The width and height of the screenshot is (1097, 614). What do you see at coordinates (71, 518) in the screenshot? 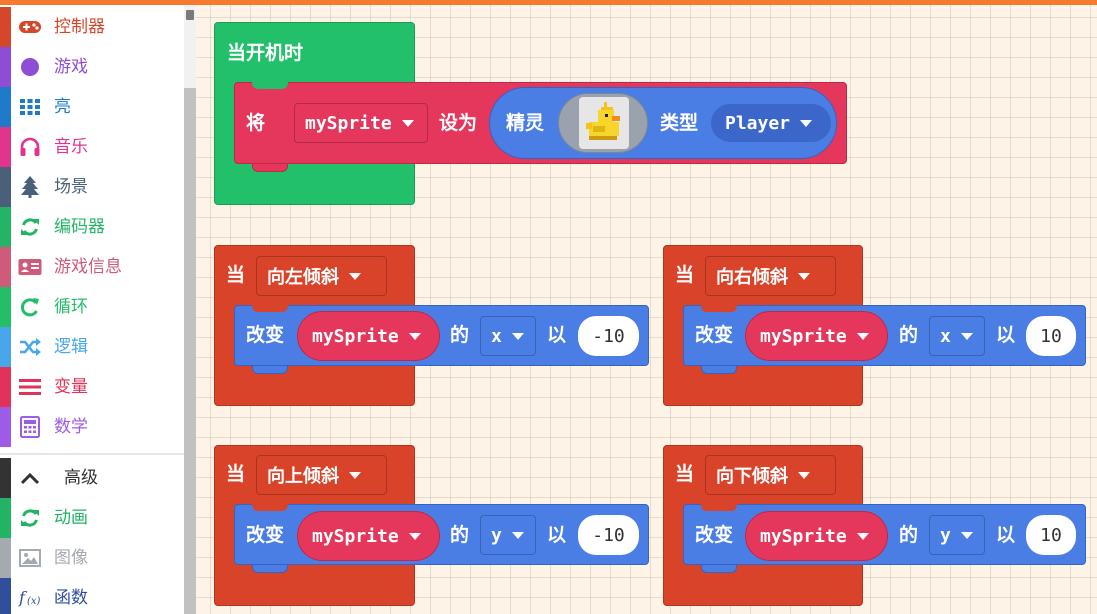
I see `toolbox-item-label: 动画` at bounding box center [71, 518].